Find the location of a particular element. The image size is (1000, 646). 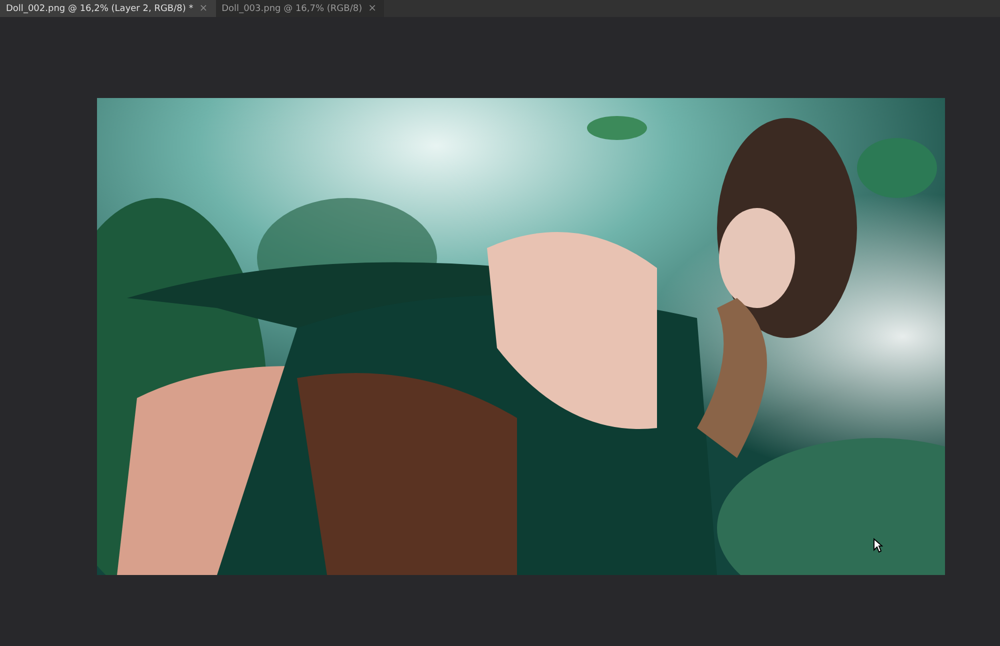

pointer-icon is located at coordinates (878, 545).